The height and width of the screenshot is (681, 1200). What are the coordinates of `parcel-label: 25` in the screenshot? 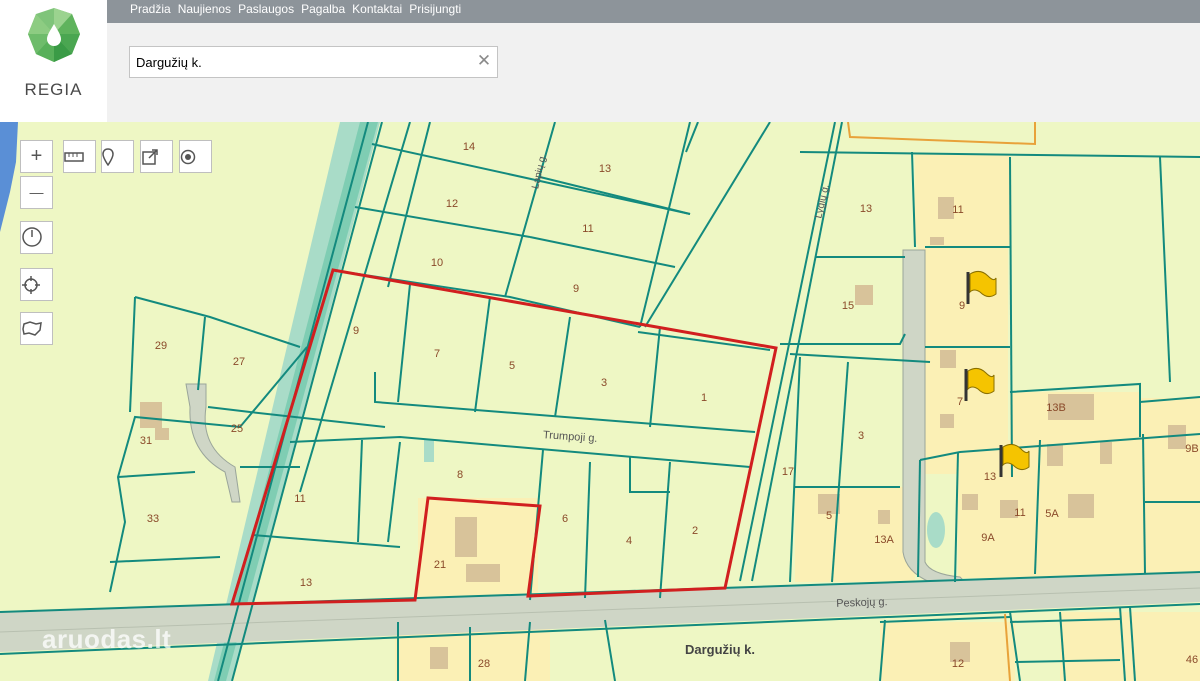 It's located at (237, 429).